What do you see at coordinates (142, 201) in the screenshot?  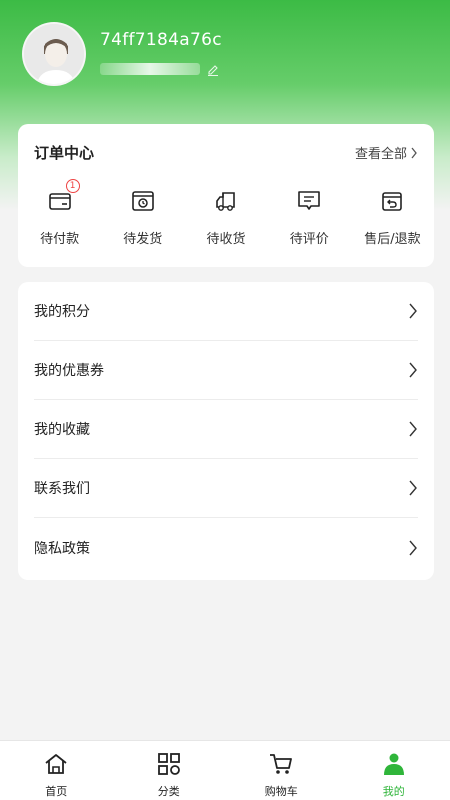 I see `package-icon` at bounding box center [142, 201].